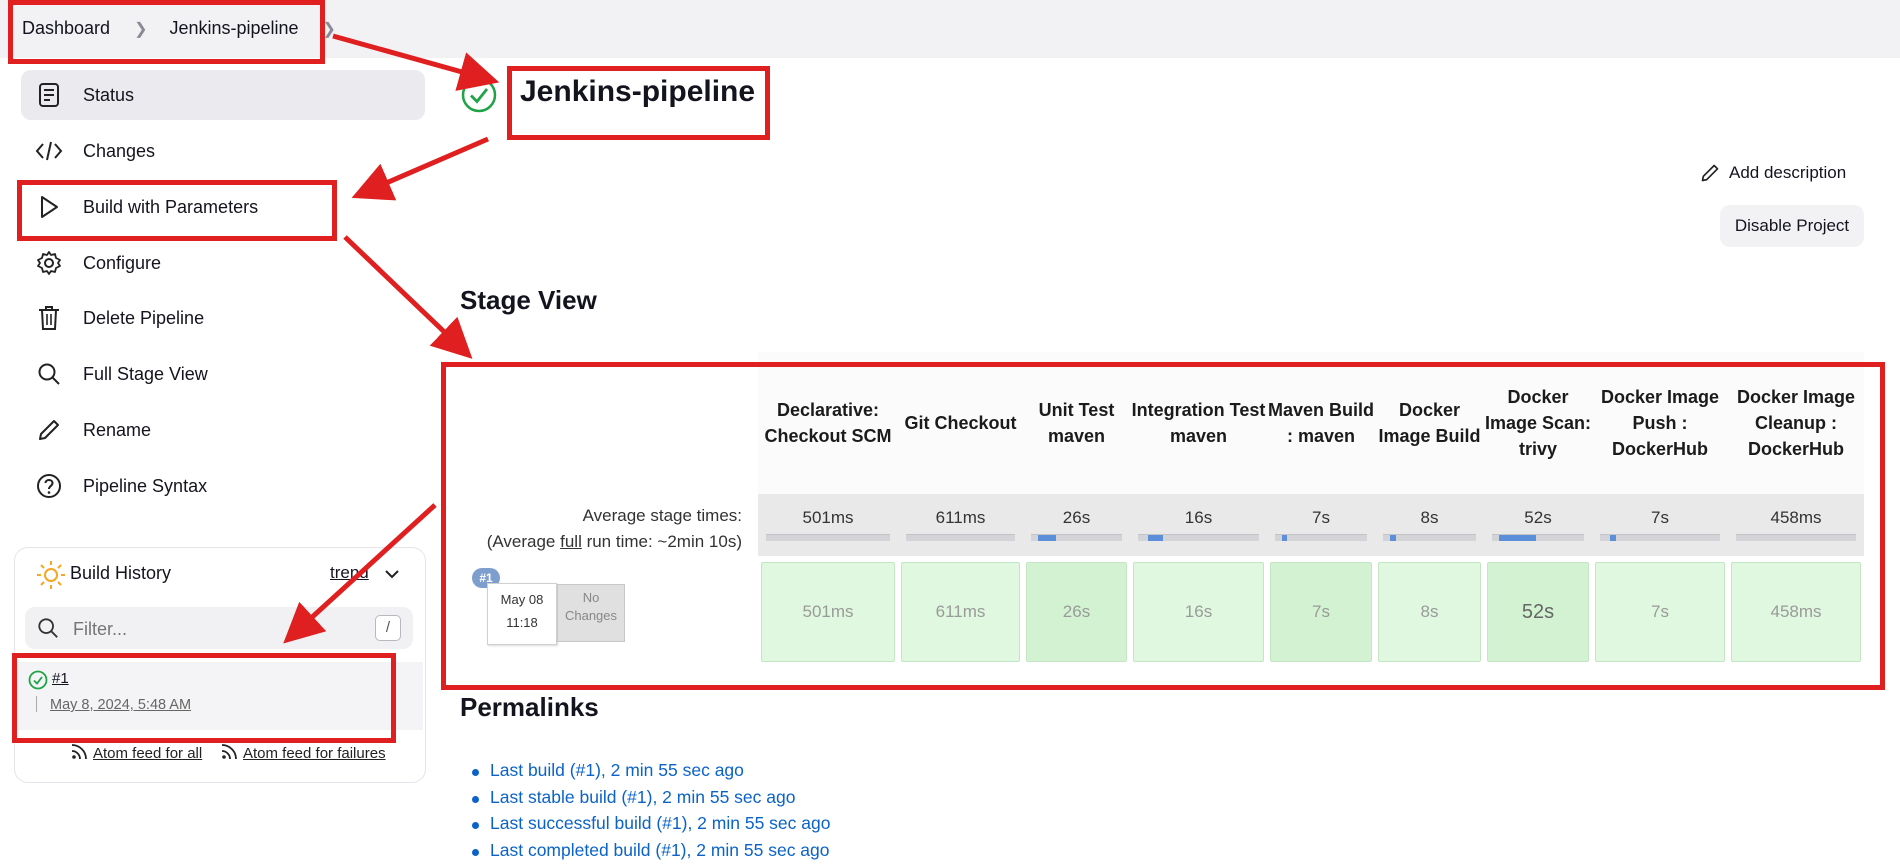 The width and height of the screenshot is (1900, 867). What do you see at coordinates (360, 573) in the screenshot?
I see `arrow-stage-to-history` at bounding box center [360, 573].